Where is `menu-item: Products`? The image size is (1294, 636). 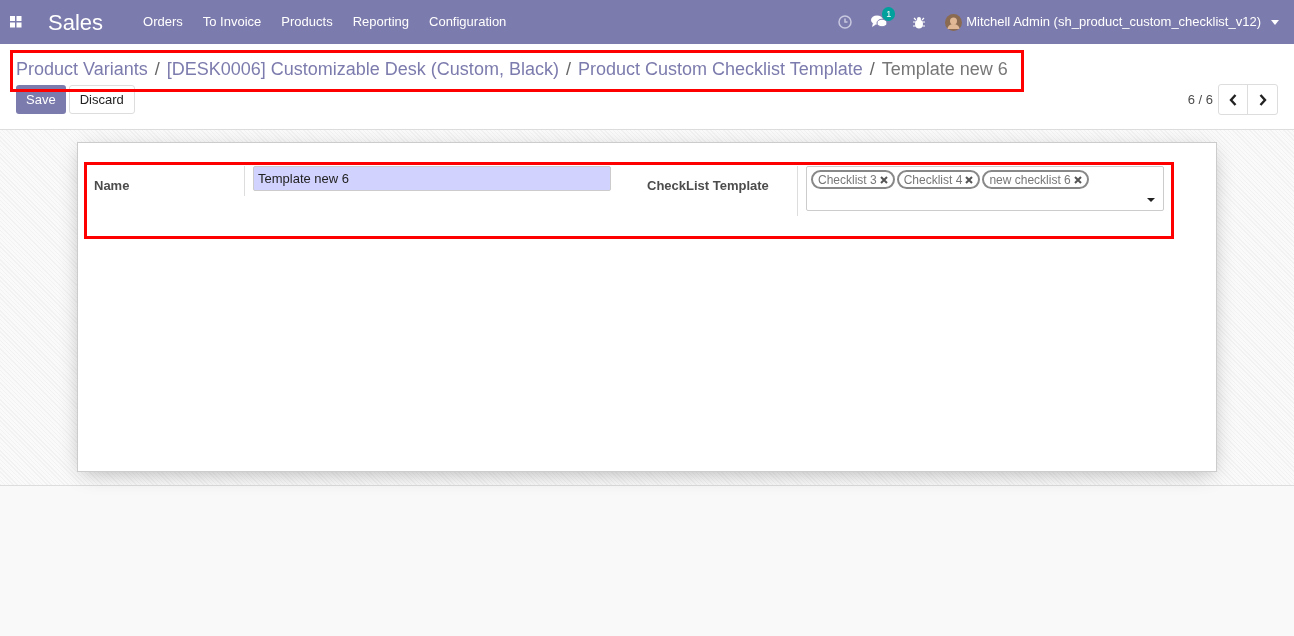 menu-item: Products is located at coordinates (307, 22).